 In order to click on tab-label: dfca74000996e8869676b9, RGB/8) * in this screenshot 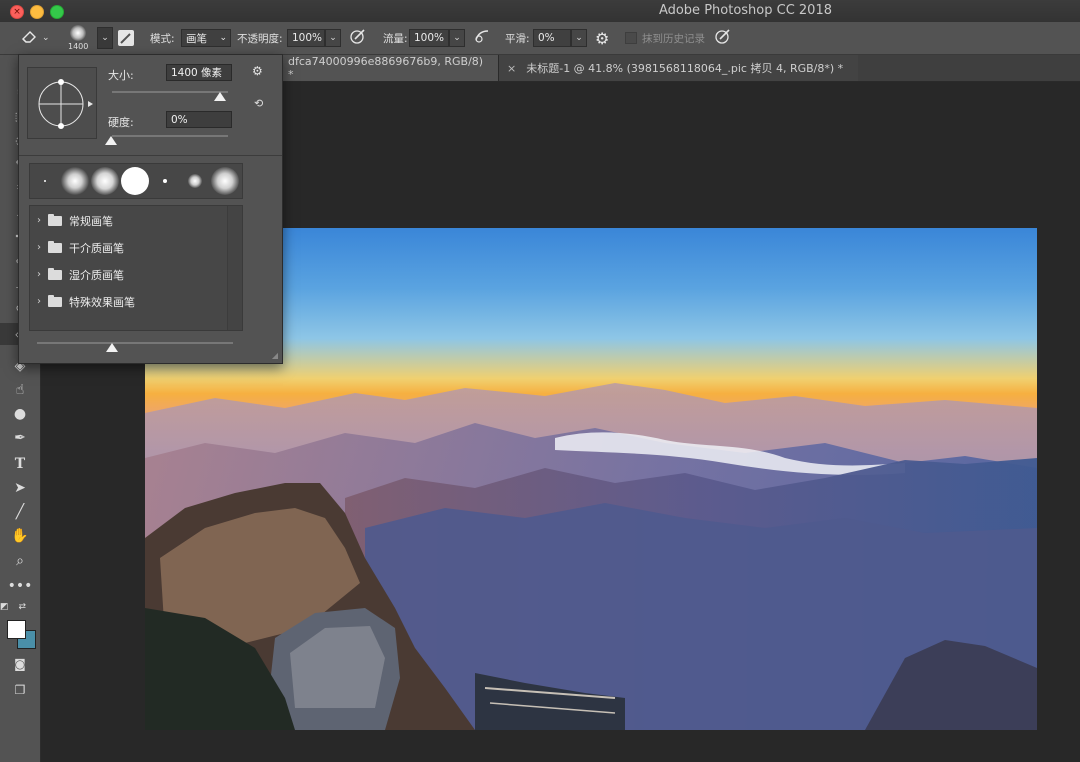, I will do `click(386, 68)`.